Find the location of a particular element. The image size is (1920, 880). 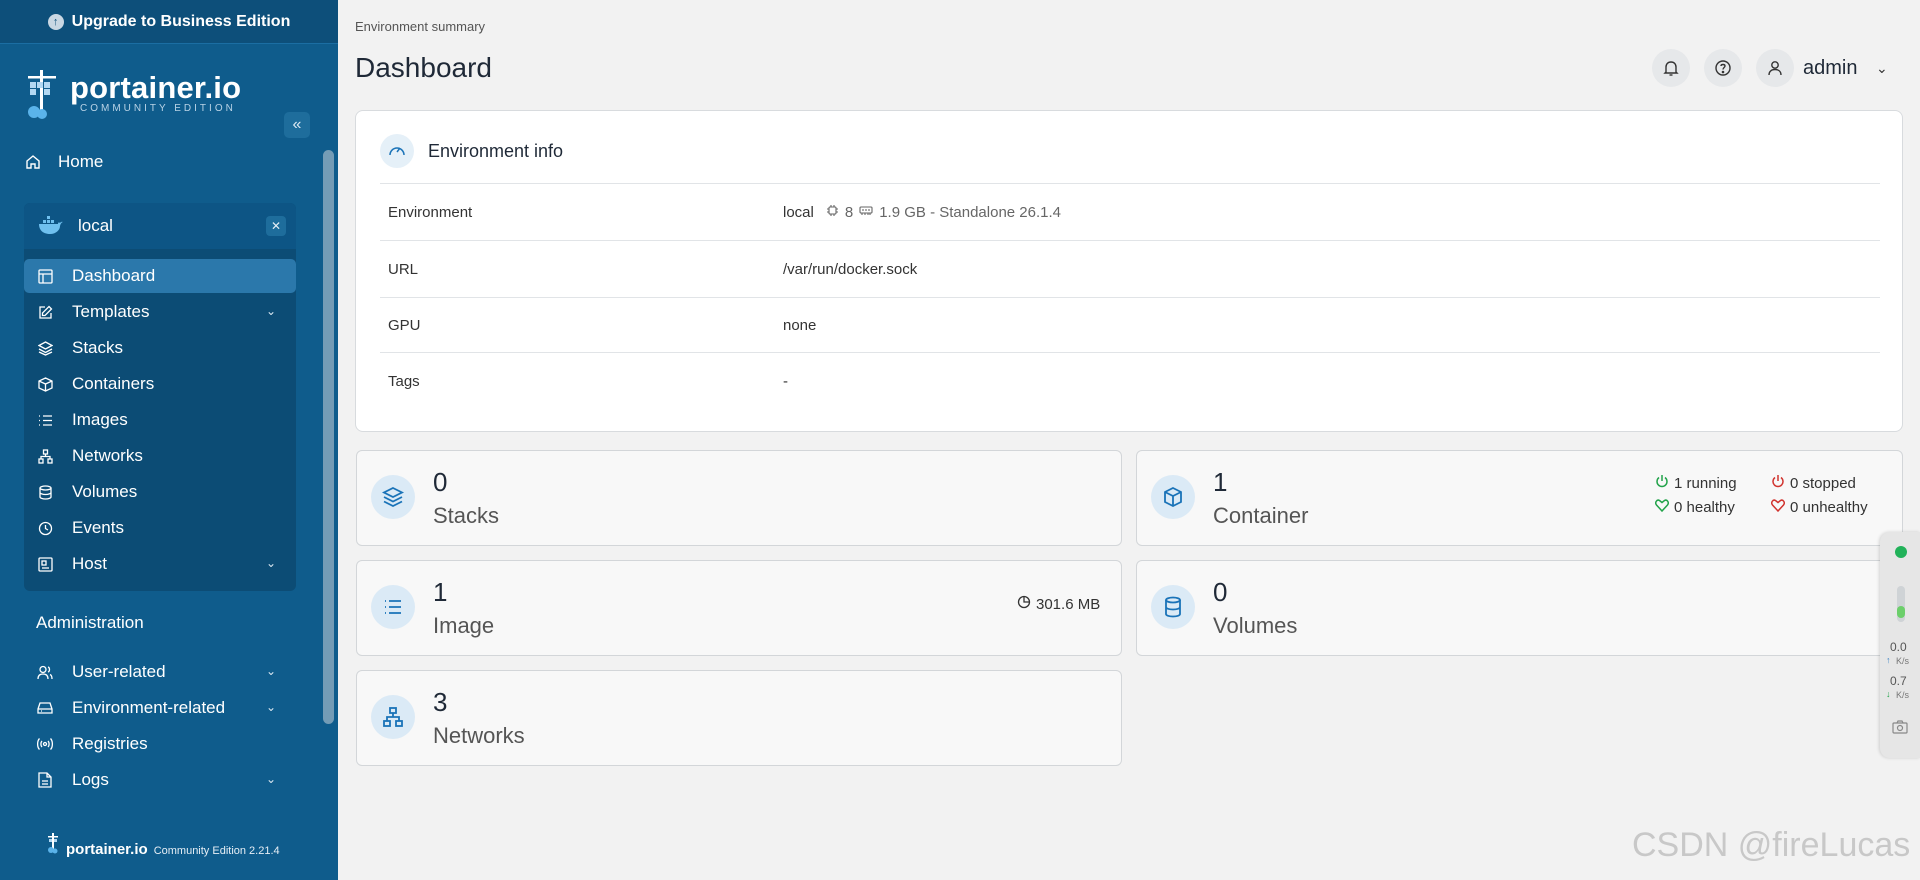

environment-header: local ✕ is located at coordinates (160, 226).